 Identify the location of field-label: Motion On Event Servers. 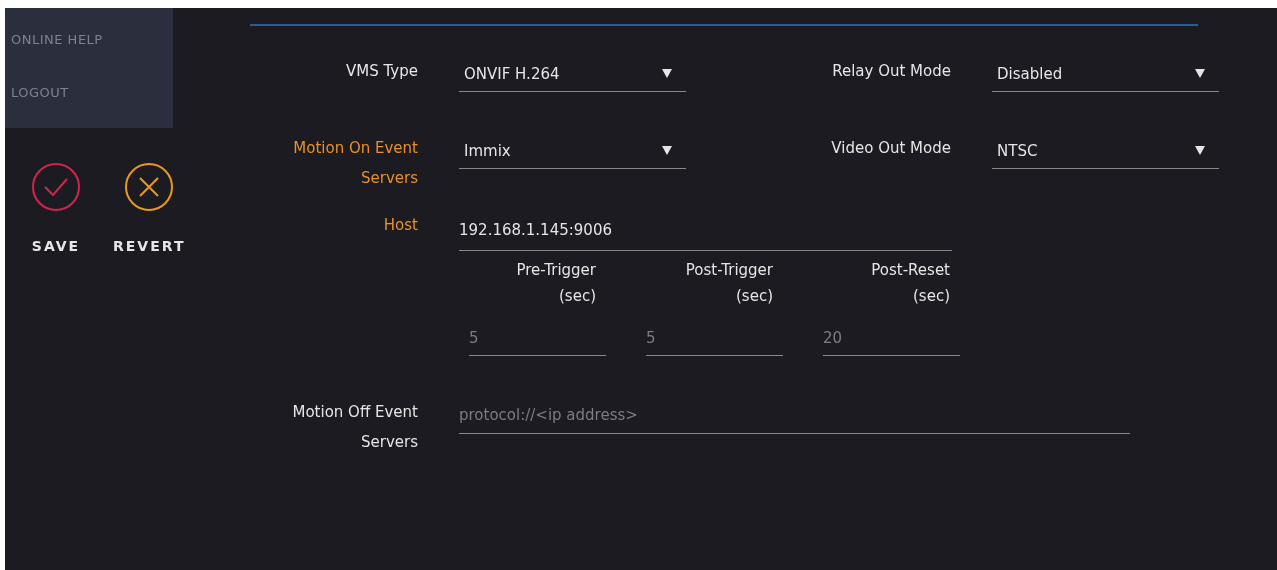
(355, 163).